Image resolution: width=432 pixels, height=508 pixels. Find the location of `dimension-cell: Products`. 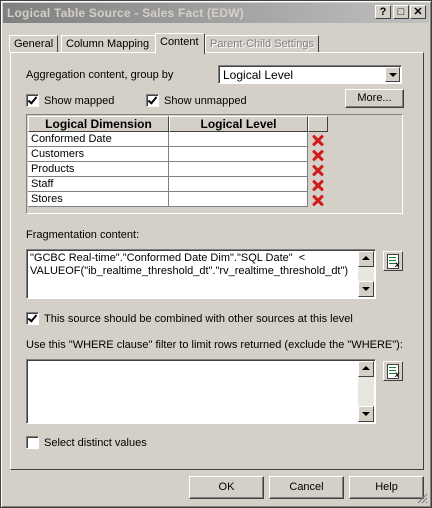

dimension-cell: Products is located at coordinates (98, 169).